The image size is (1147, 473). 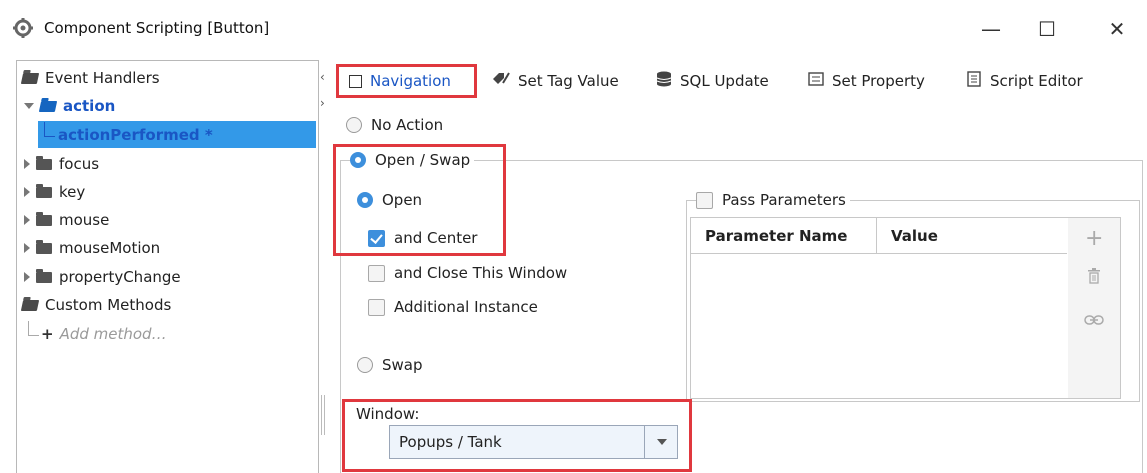 I want to click on tab-set-tag-value: Set Tag Value, so click(x=555, y=81).